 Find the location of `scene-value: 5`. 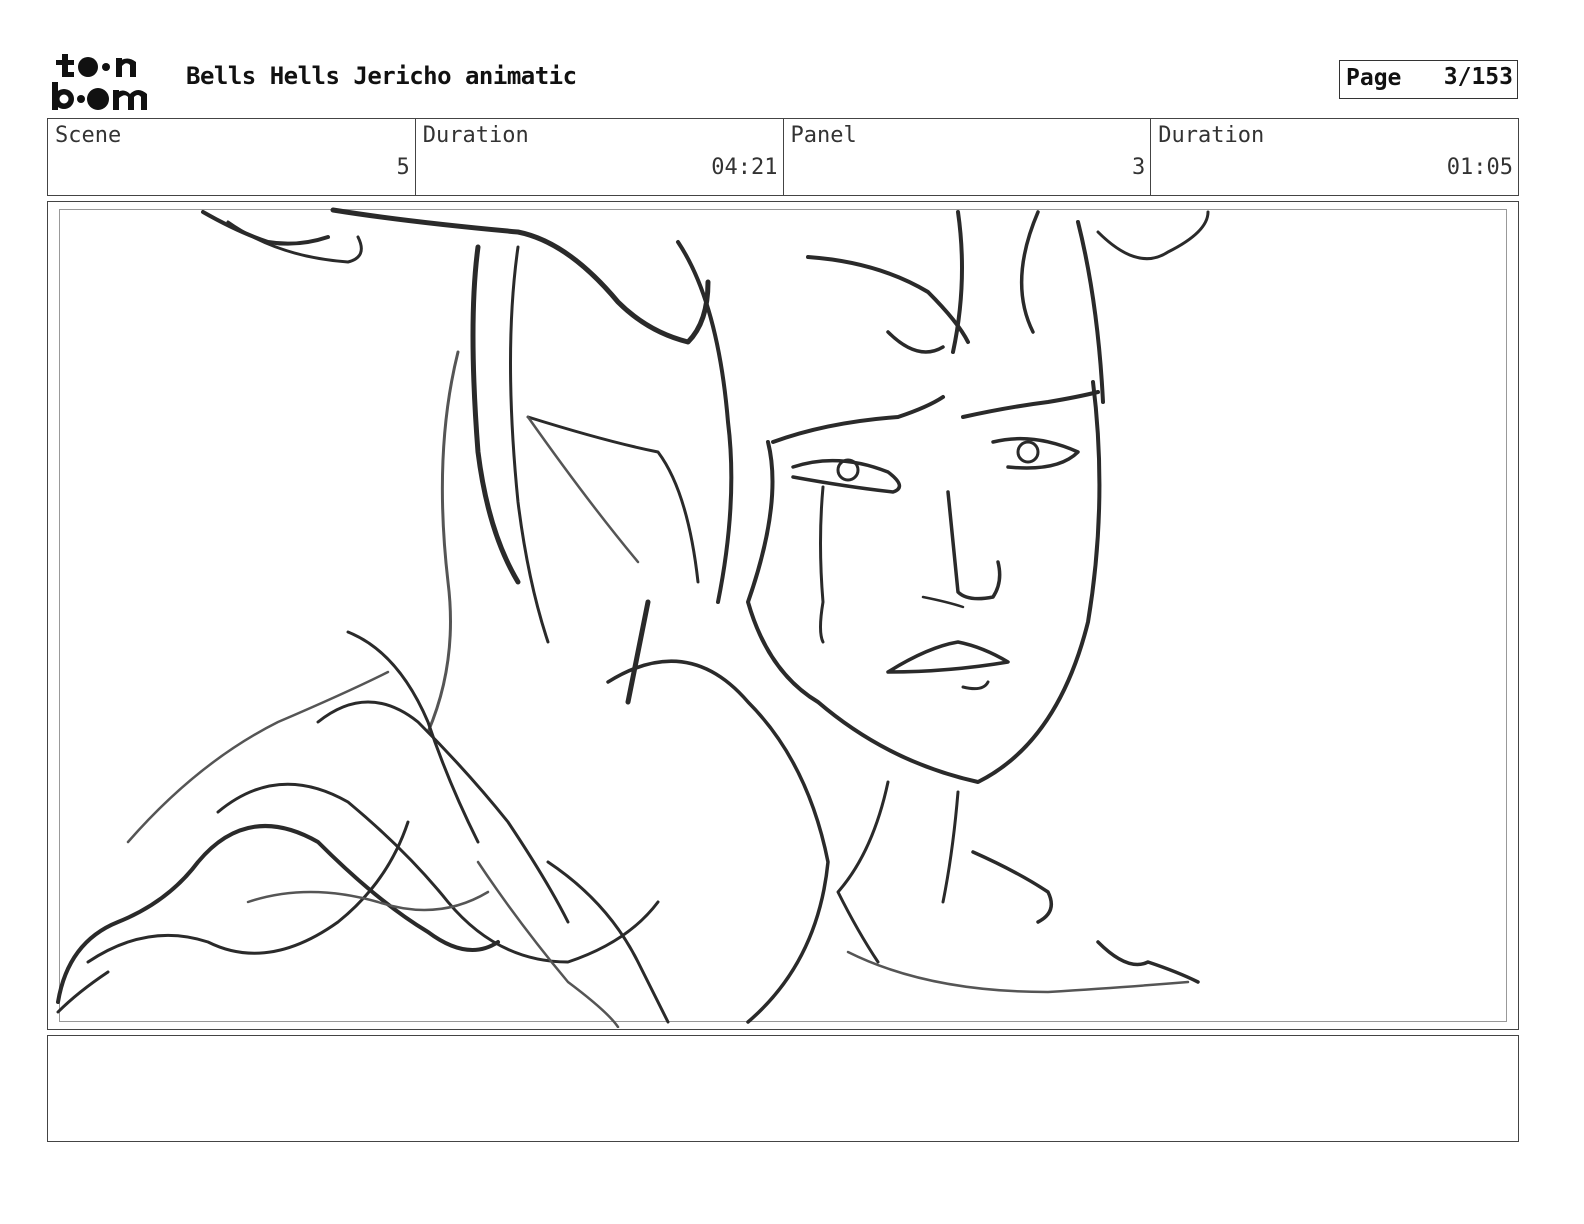

scene-value: 5 is located at coordinates (403, 167).